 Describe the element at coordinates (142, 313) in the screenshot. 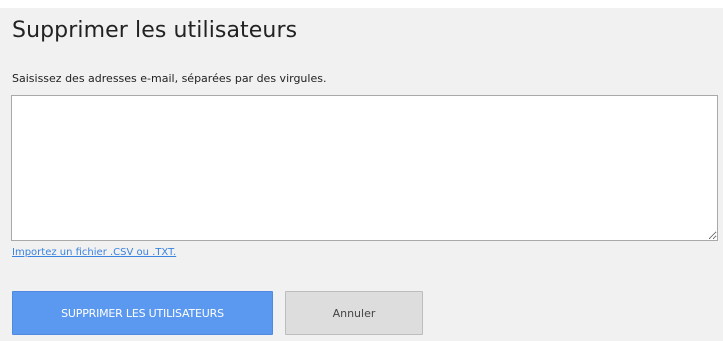

I see `delete-users-button: SUPPRIMER LES UTILISATEURS` at that location.